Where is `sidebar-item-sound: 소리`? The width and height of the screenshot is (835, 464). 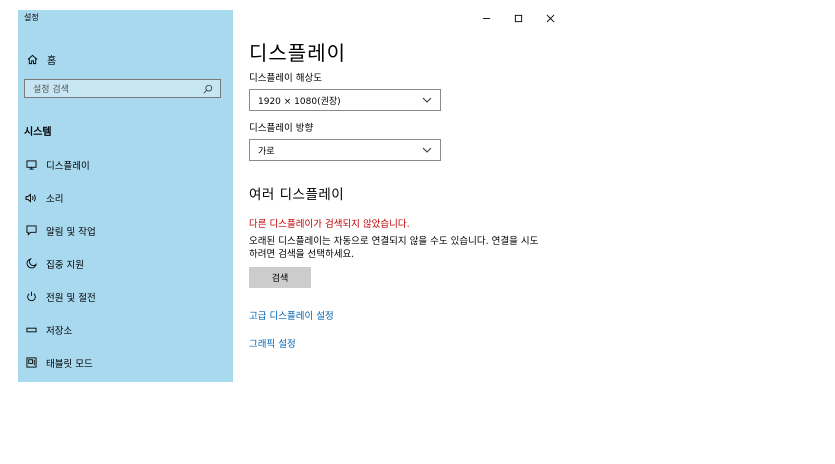 sidebar-item-sound: 소리 is located at coordinates (125, 197).